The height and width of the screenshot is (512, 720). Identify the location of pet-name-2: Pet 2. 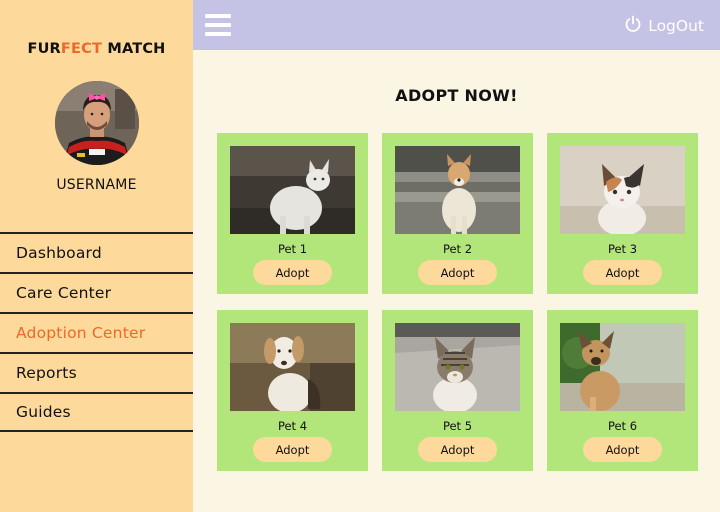
(457, 249).